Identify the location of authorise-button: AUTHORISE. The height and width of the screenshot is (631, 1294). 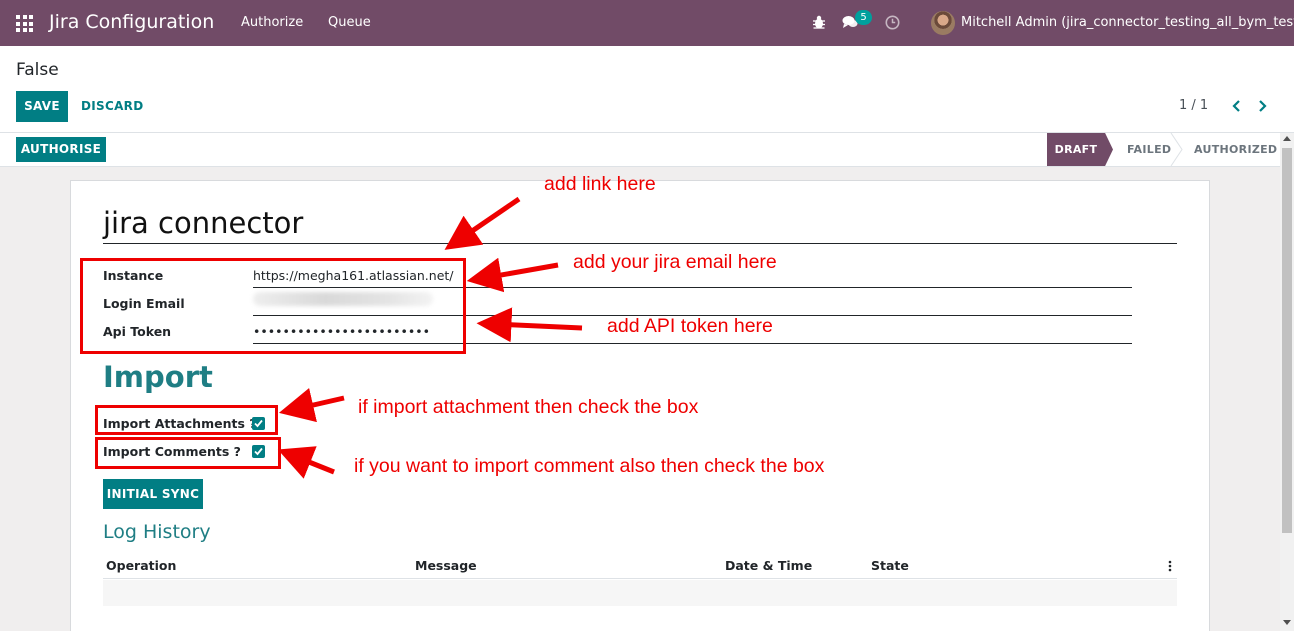
(61, 149).